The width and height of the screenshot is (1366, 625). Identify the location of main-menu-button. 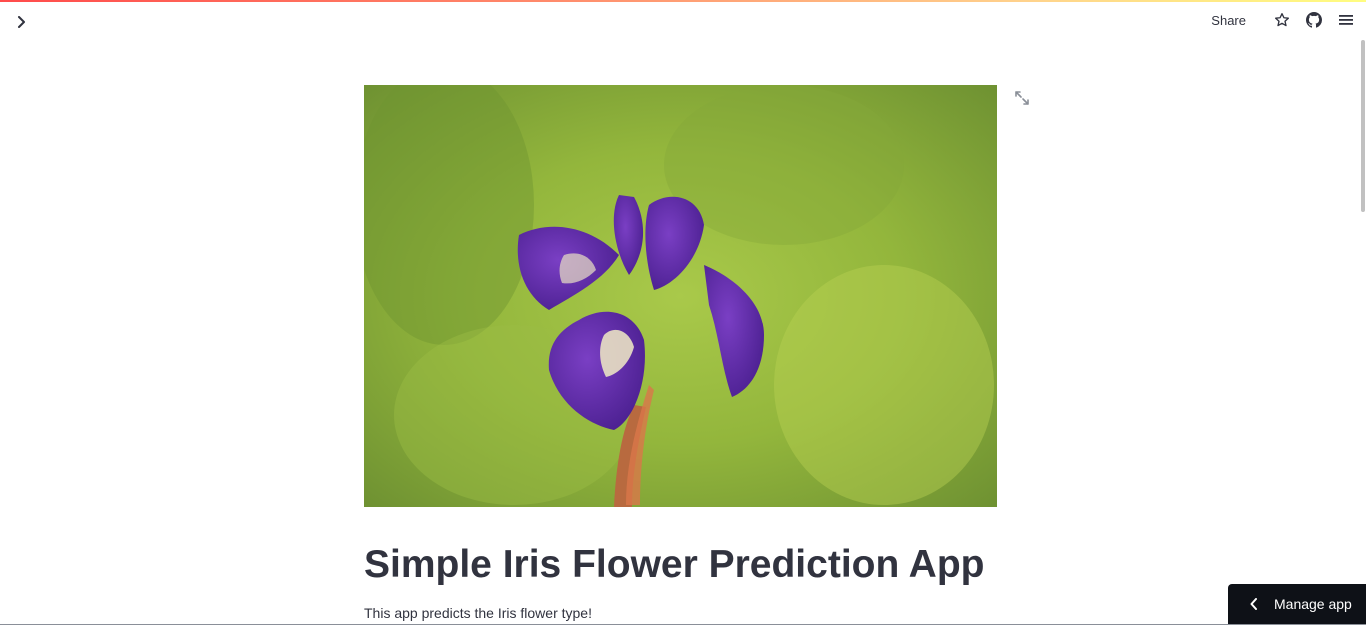
(1346, 20).